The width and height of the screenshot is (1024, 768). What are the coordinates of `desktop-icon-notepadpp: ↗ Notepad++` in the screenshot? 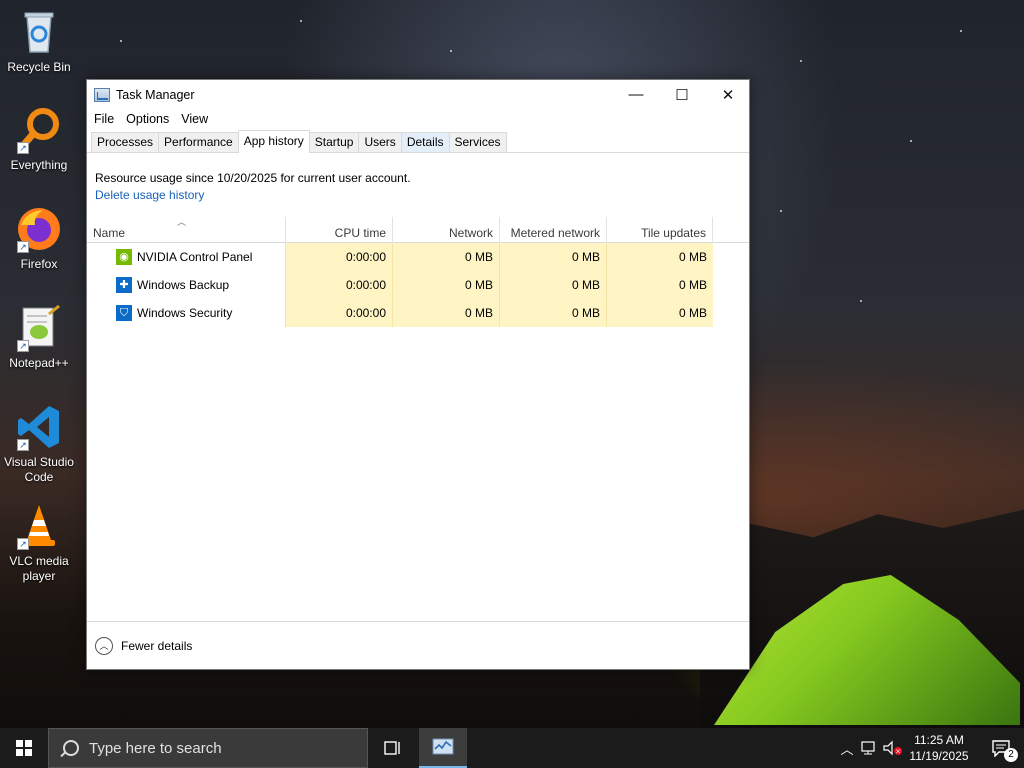 It's located at (39, 337).